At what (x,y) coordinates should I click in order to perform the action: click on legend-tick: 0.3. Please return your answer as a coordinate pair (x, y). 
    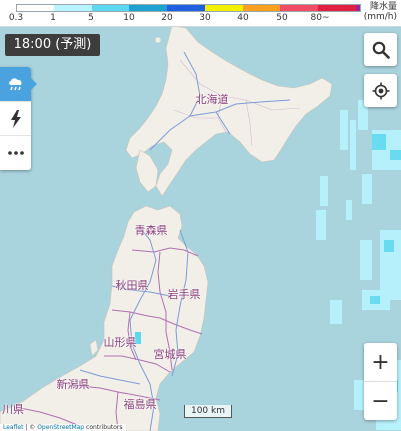
    Looking at the image, I should click on (16, 18).